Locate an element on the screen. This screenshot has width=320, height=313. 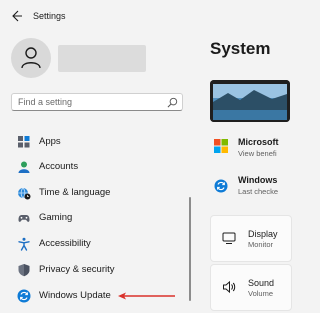
sidebar-item-apps: Apps is located at coordinates (94, 142).